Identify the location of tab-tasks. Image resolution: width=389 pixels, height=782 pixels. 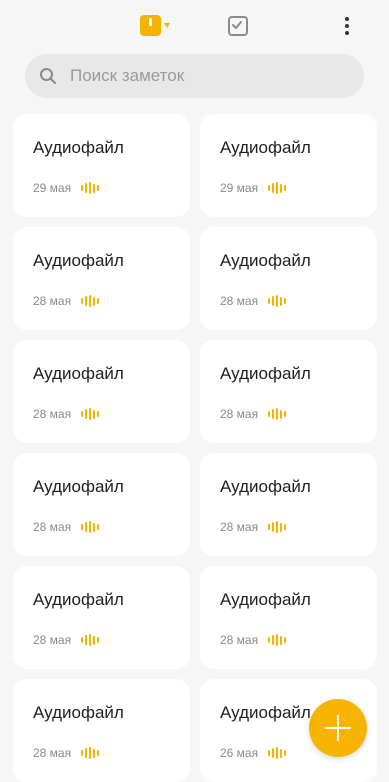
(238, 26).